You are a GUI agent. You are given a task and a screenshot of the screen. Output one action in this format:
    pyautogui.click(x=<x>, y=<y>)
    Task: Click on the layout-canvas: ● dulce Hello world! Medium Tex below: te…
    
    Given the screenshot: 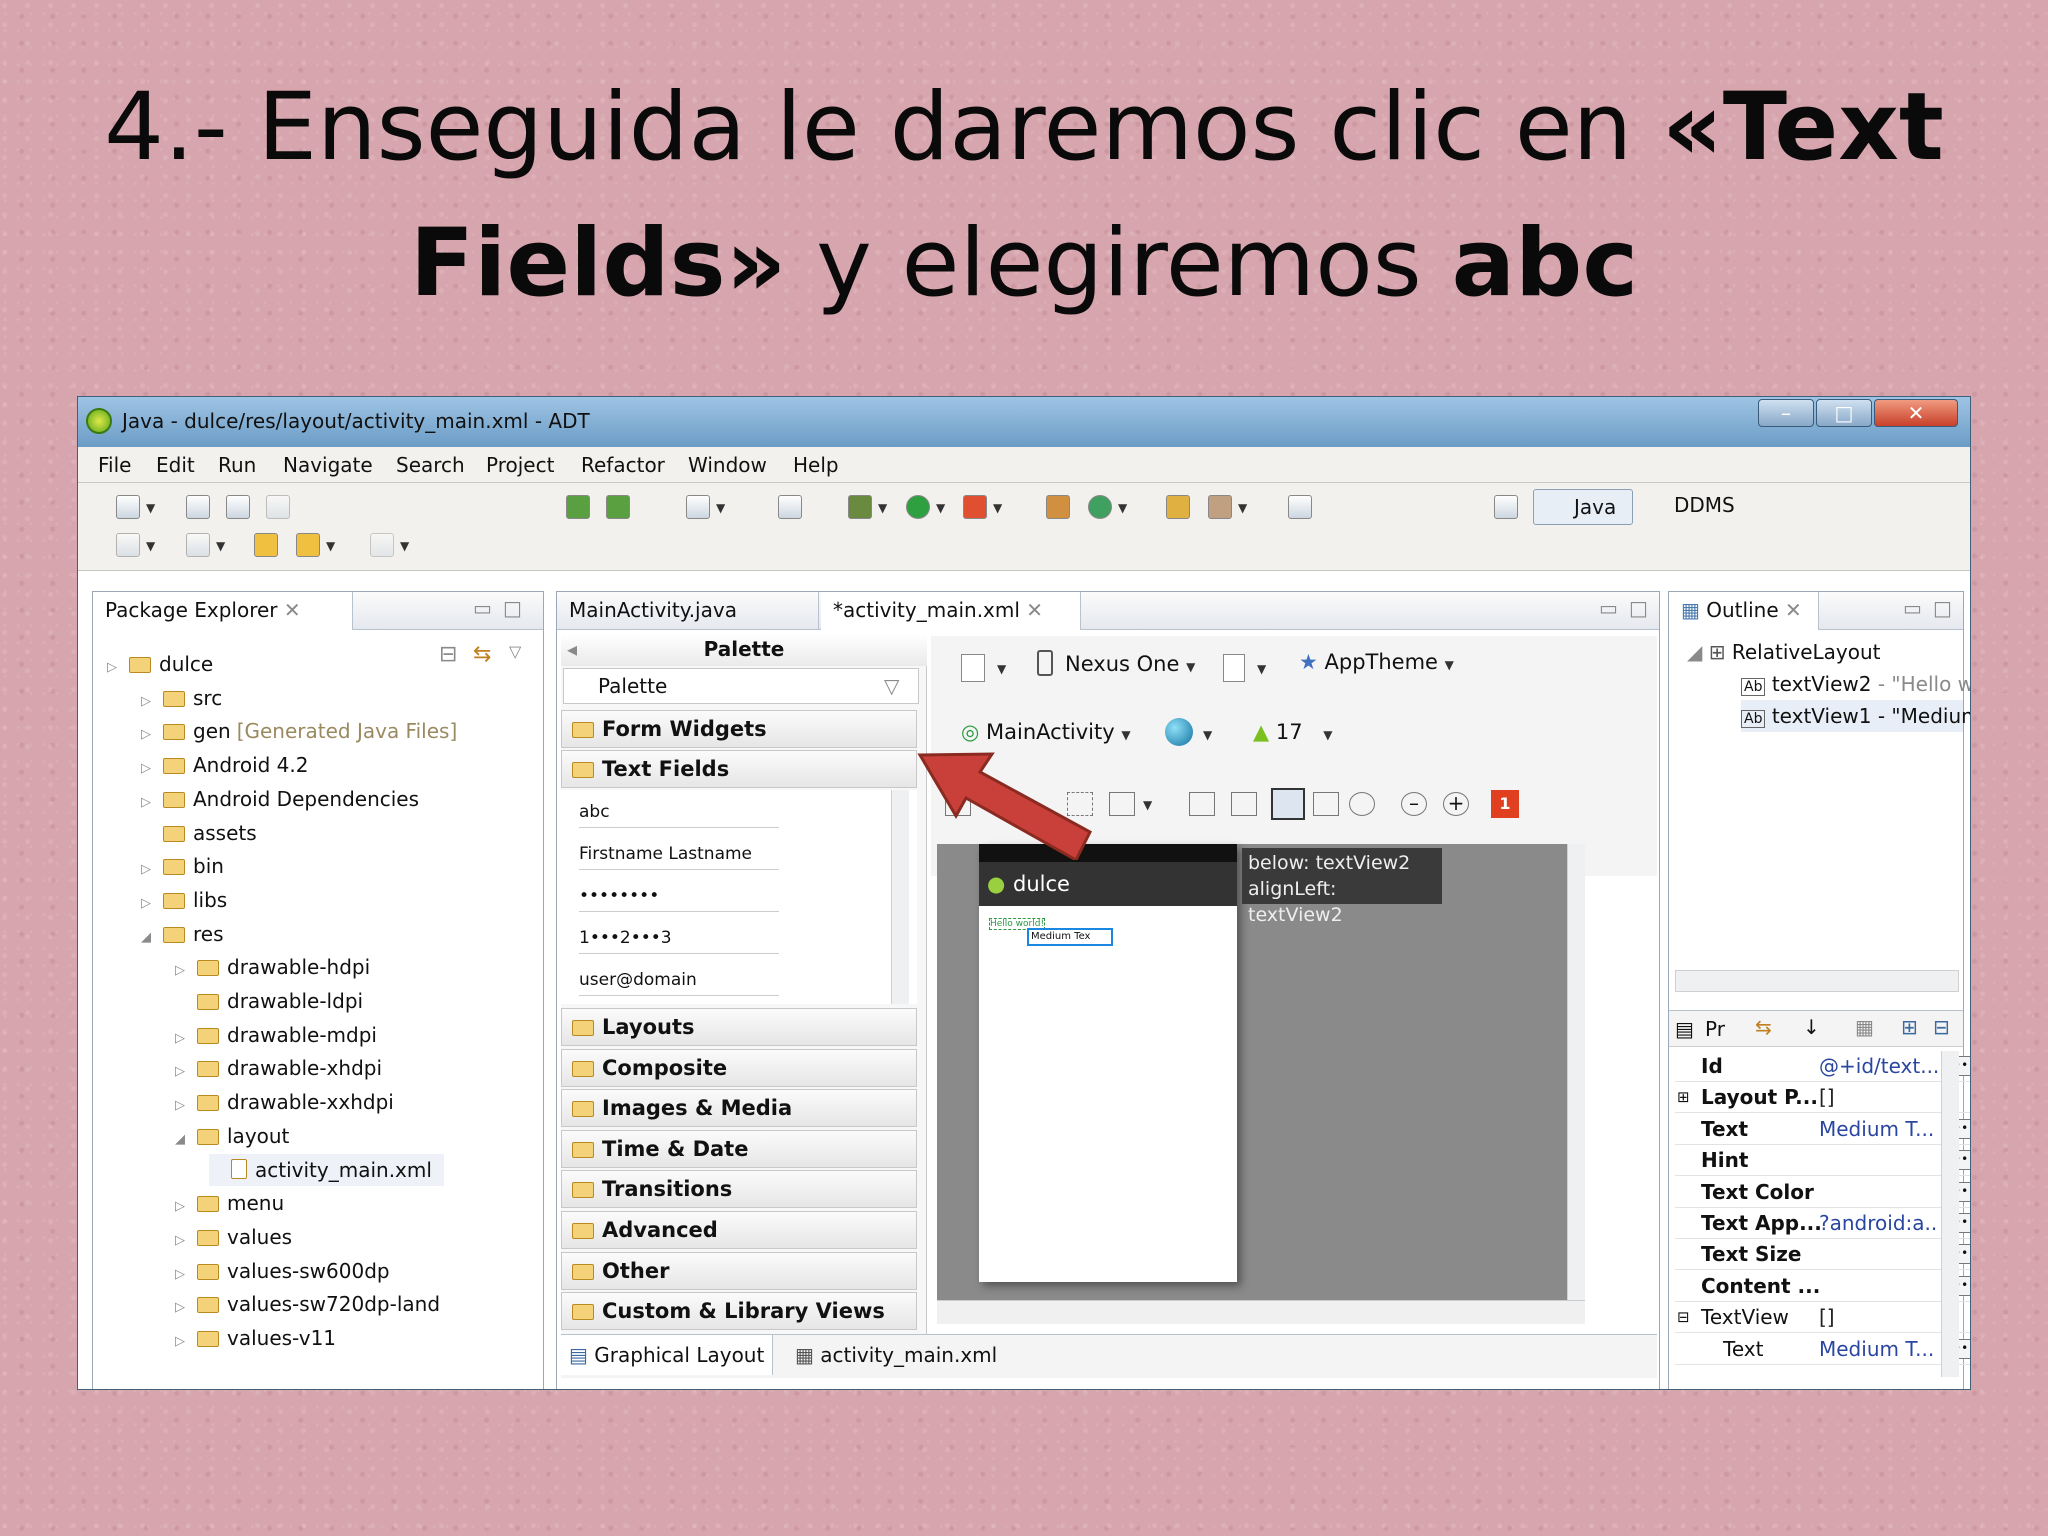 What is the action you would take?
    pyautogui.click(x=1261, y=1072)
    